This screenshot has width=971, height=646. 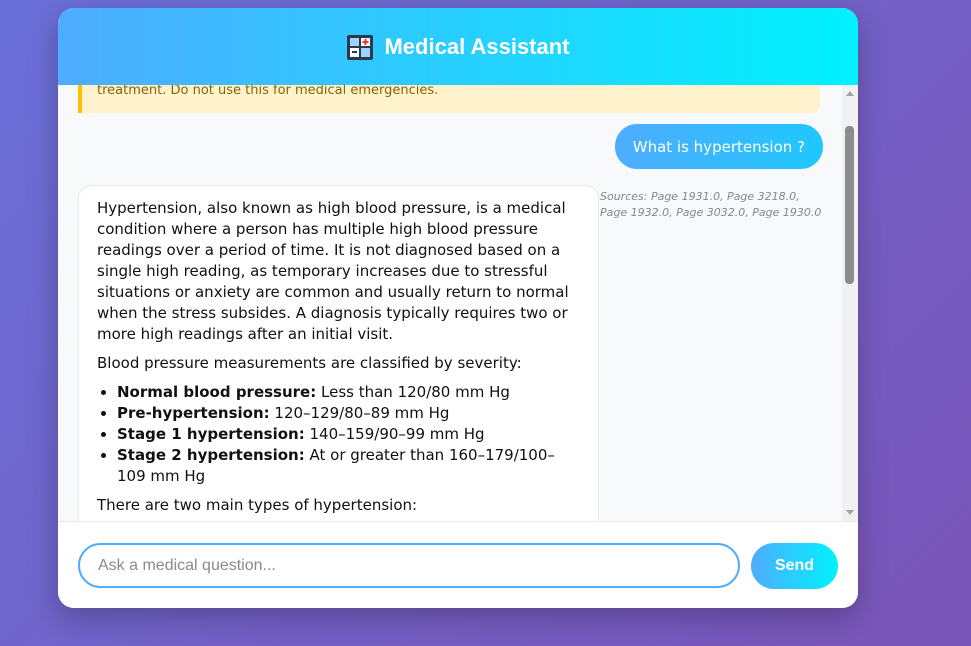 What do you see at coordinates (211, 455) in the screenshot?
I see `list-item-label: Stage 2 hypertension:` at bounding box center [211, 455].